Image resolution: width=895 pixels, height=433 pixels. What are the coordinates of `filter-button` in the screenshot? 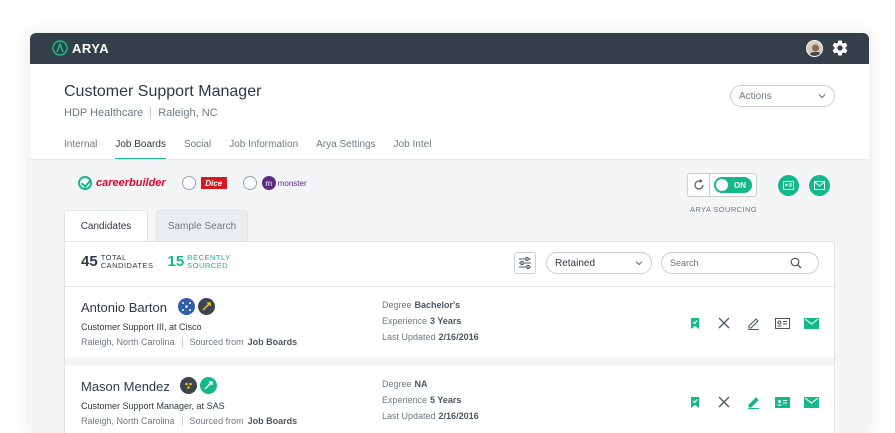 It's located at (525, 263).